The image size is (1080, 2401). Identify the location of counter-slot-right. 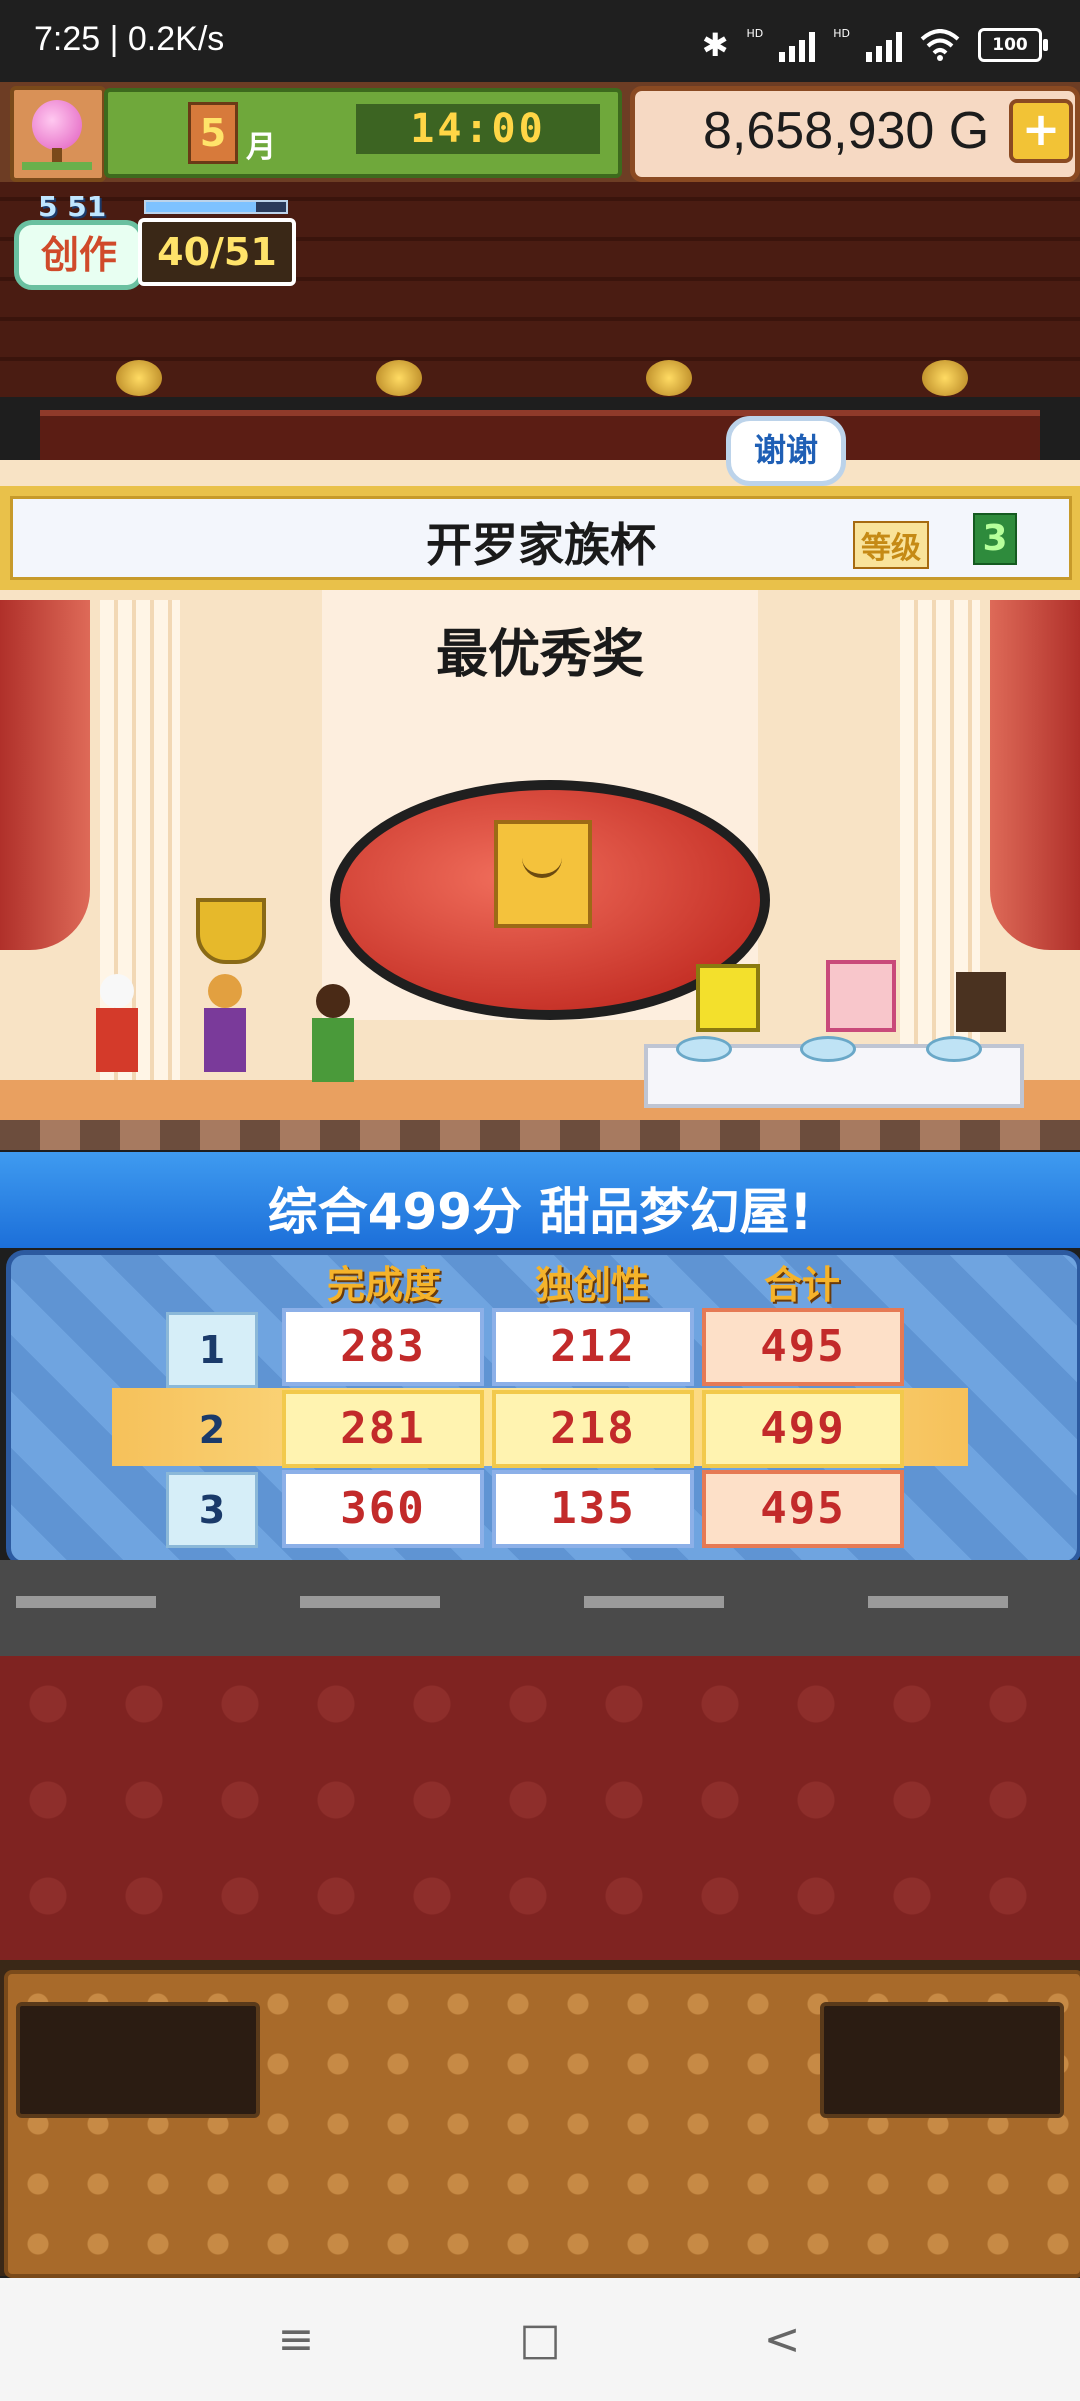
(942, 2060).